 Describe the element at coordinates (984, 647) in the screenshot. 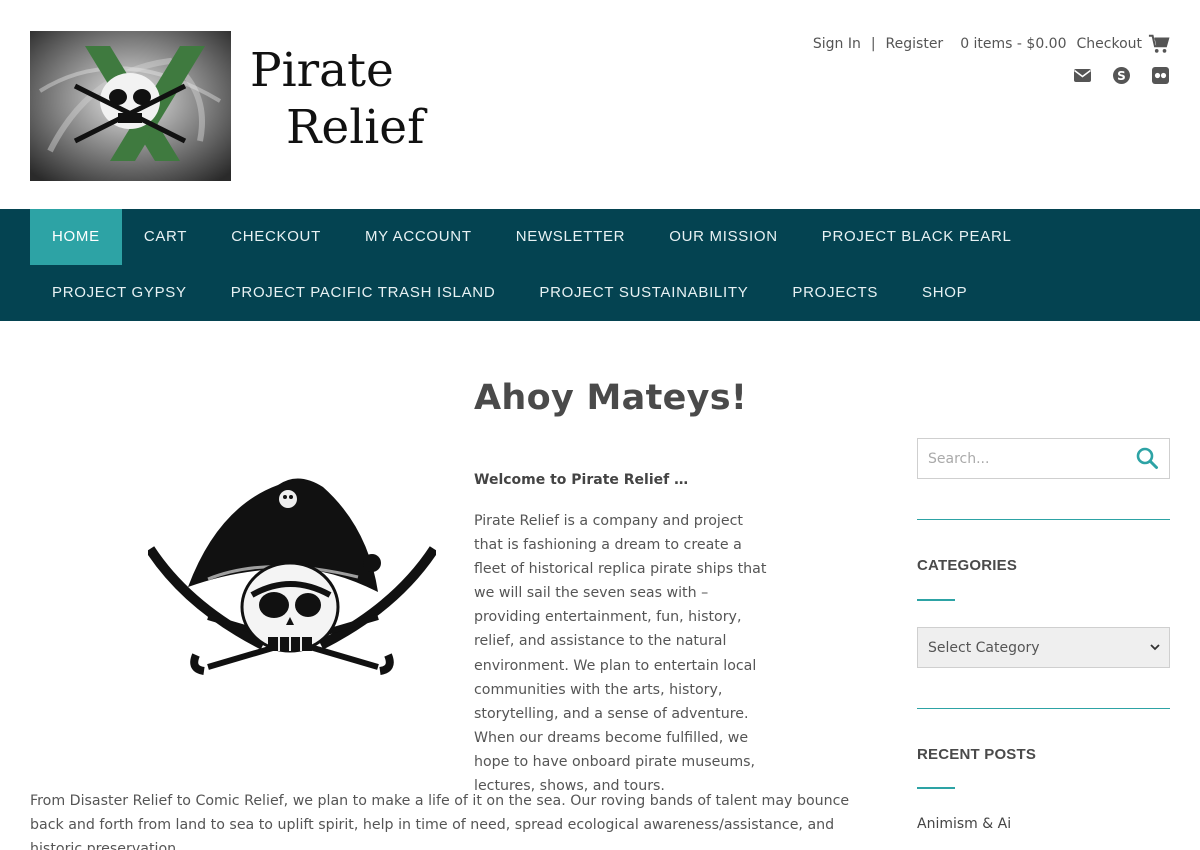

I see `category-select-value: Select Category` at that location.